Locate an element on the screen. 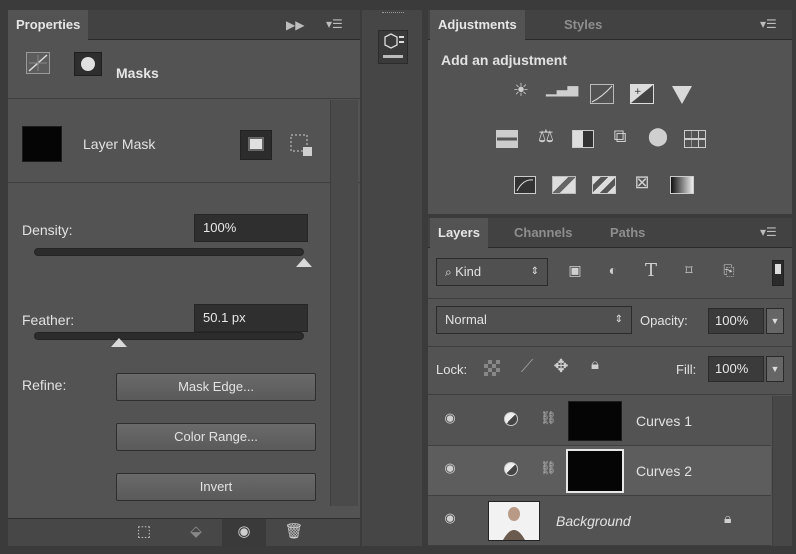  blend-mode-value: Normal is located at coordinates (466, 319).